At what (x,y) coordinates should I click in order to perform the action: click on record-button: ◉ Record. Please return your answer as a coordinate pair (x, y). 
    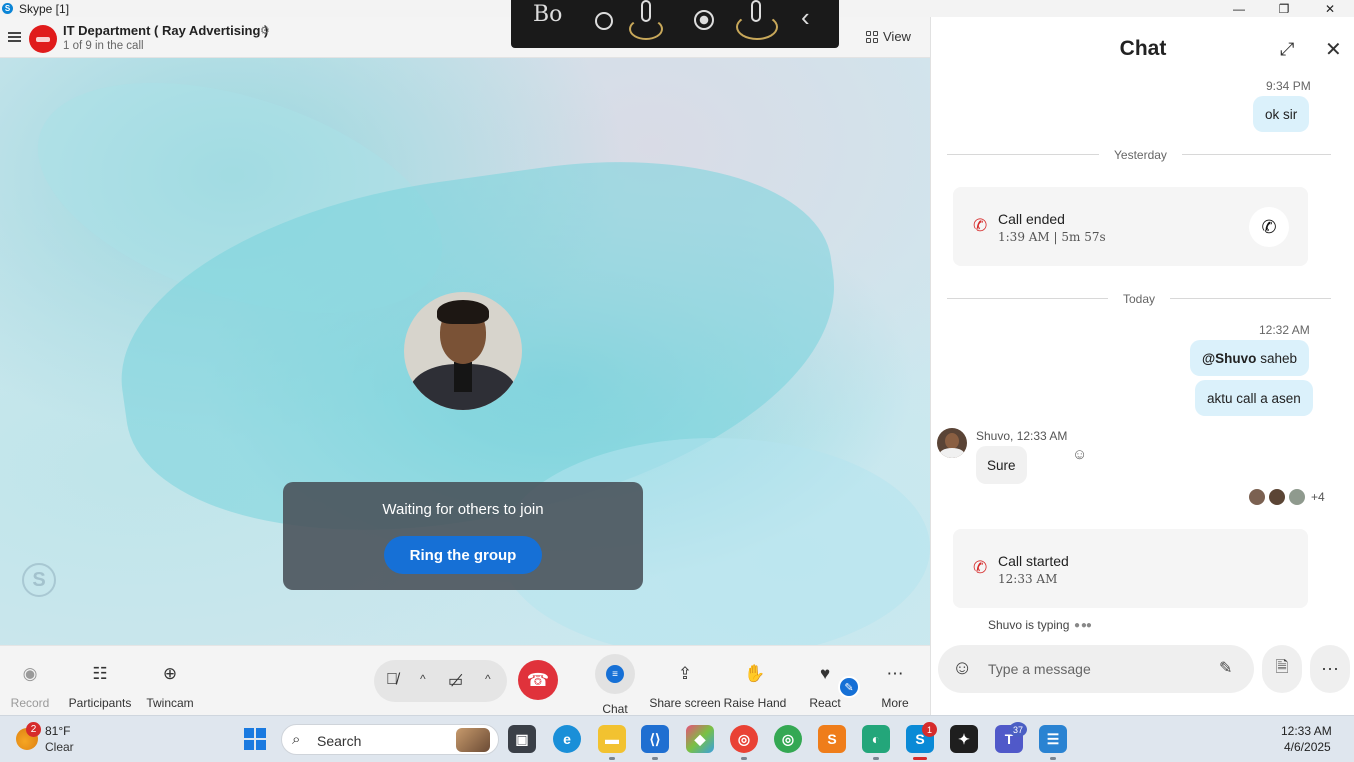
    Looking at the image, I should click on (30, 681).